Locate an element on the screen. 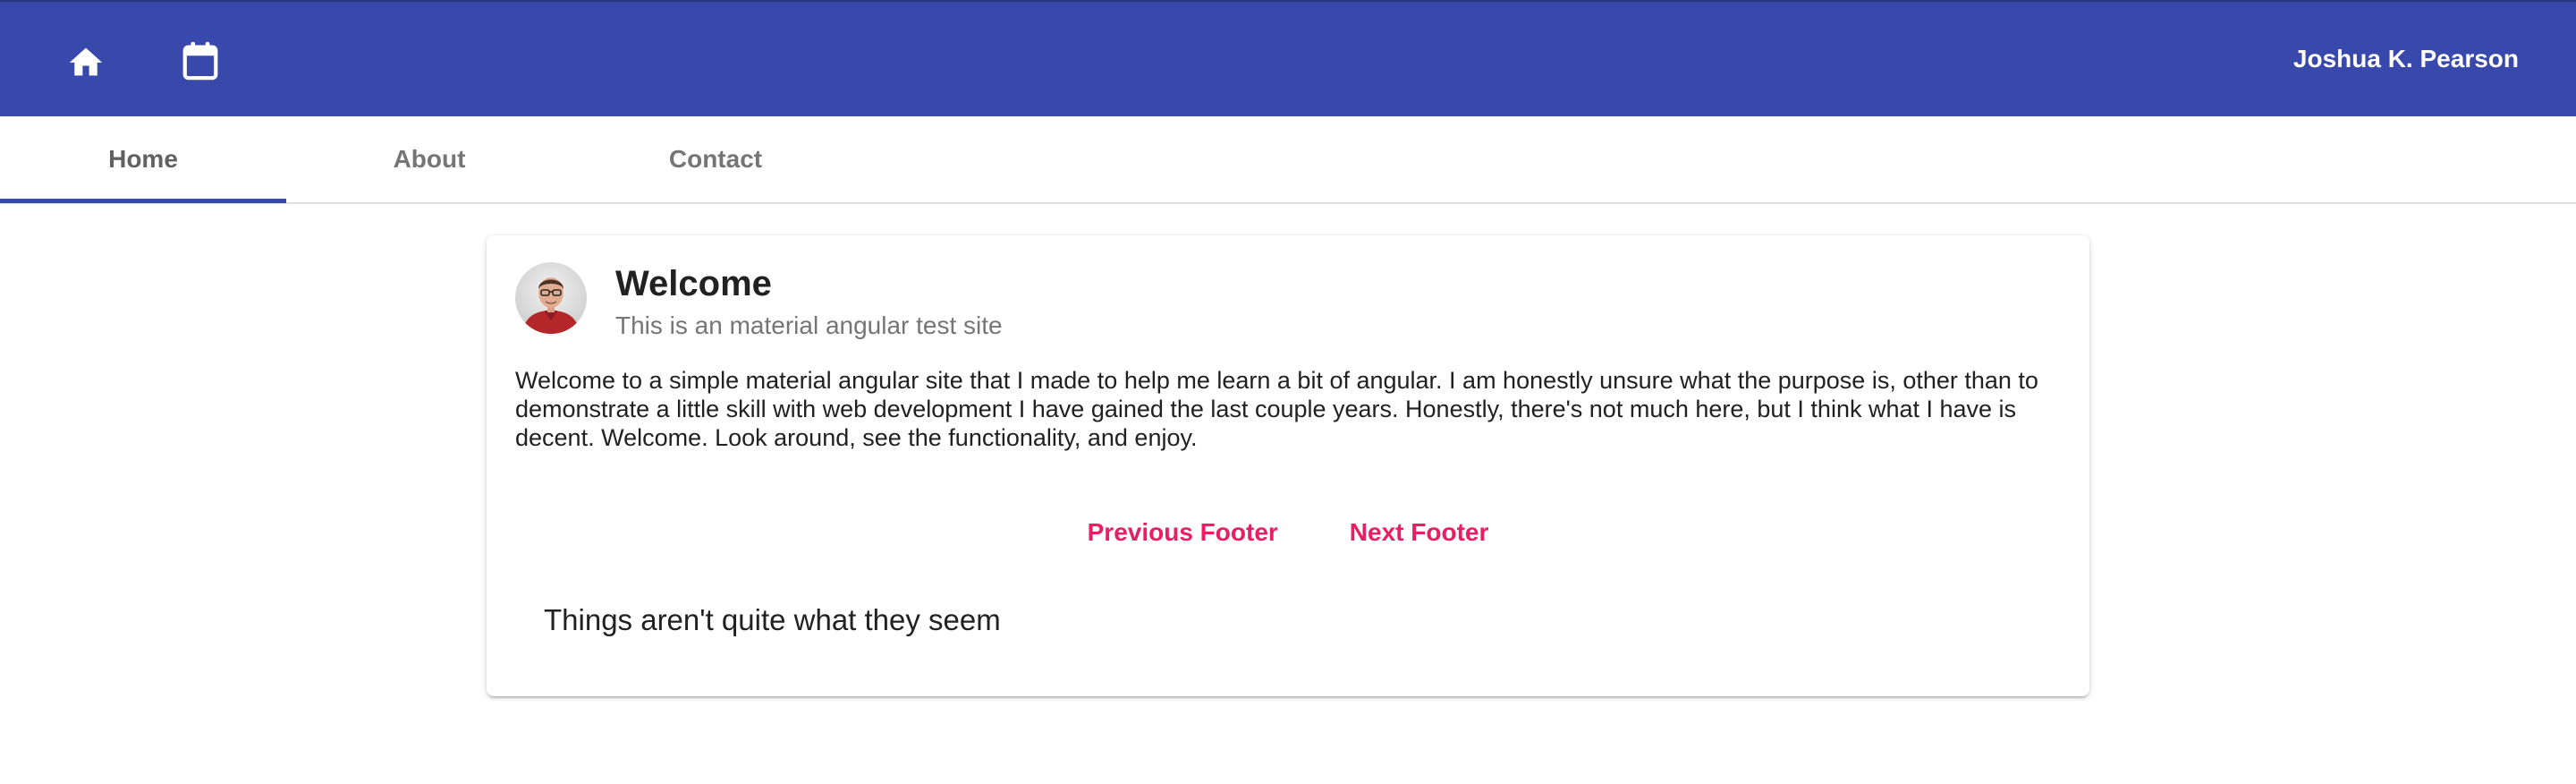  user-name: Joshua K. Pearson is located at coordinates (2406, 59).